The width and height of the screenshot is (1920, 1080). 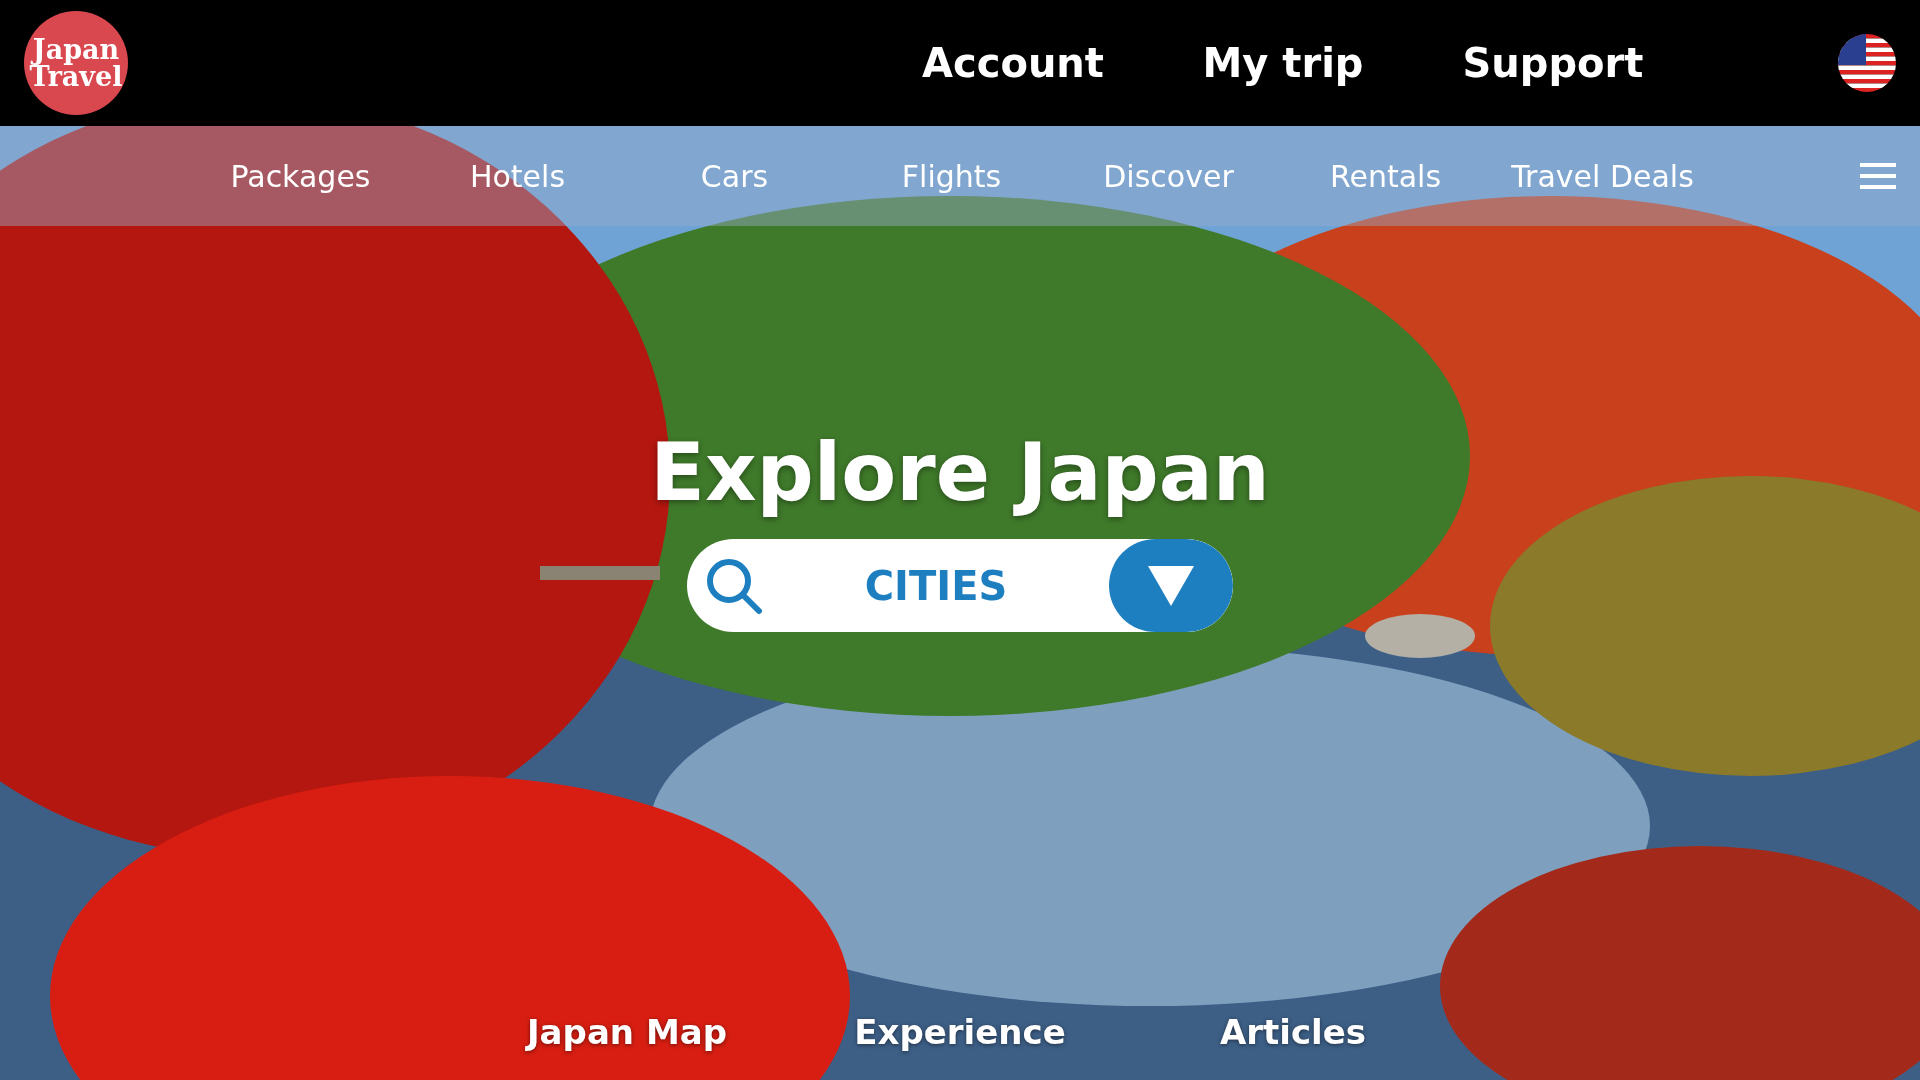 What do you see at coordinates (1602, 176) in the screenshot?
I see `nav-link: Travel Deals` at bounding box center [1602, 176].